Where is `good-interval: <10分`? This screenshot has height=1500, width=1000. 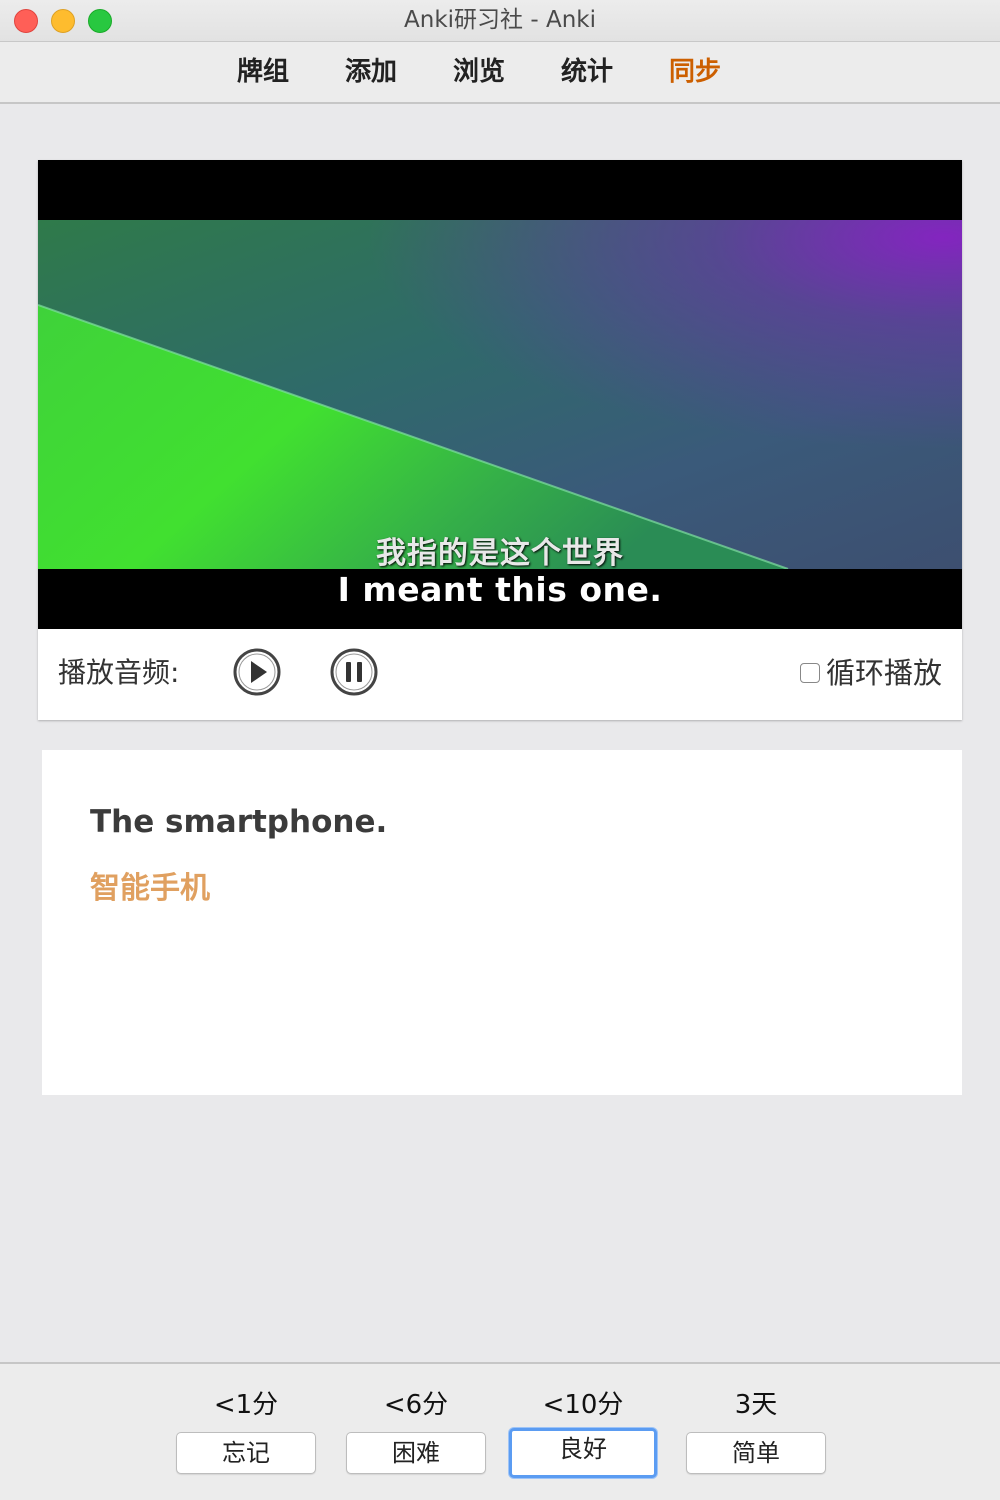
good-interval: <10分 is located at coordinates (583, 1405).